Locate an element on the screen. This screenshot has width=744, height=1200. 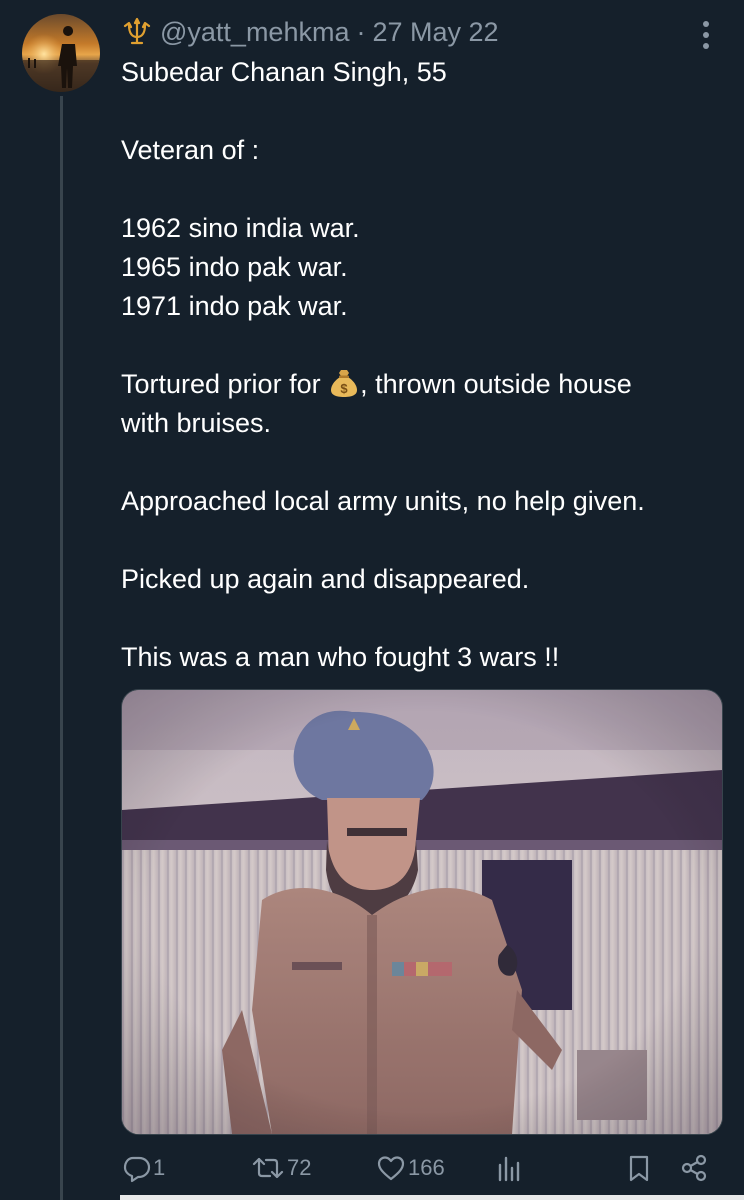
avatar-silhouette-icon is located at coordinates (61, 59).